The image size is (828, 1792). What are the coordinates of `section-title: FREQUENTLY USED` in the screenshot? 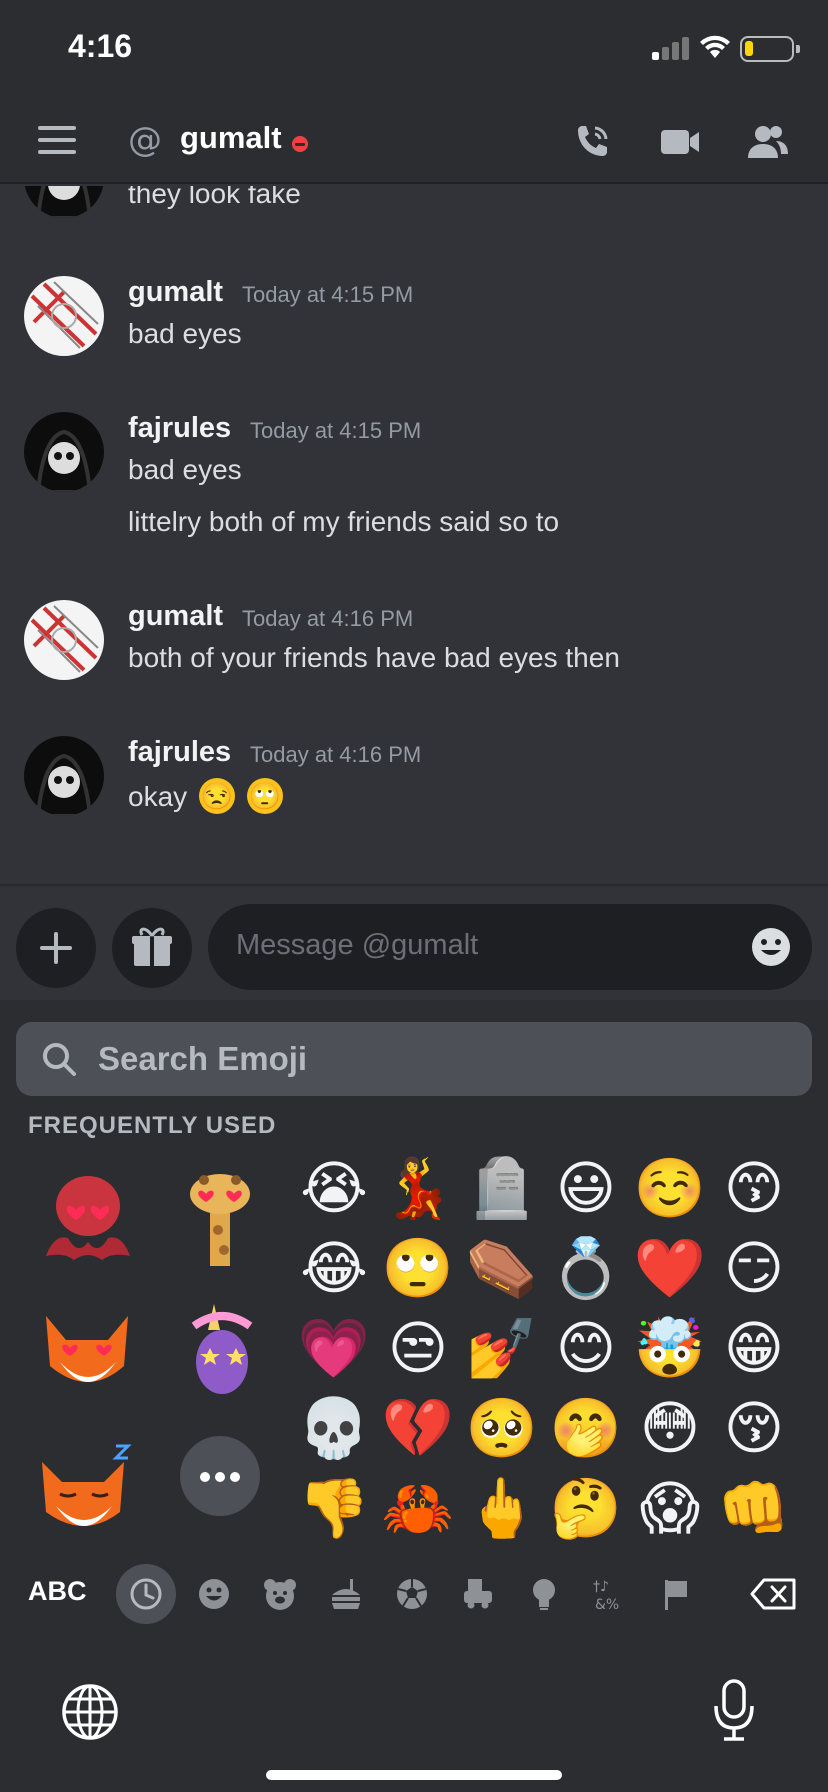 It's located at (152, 1125).